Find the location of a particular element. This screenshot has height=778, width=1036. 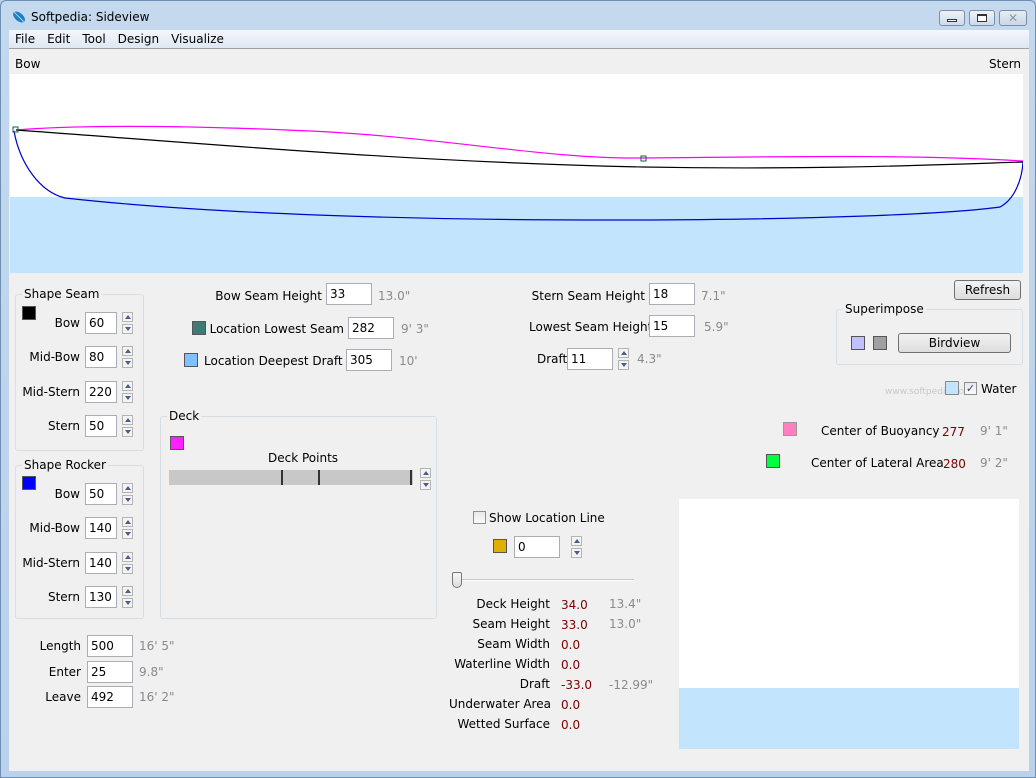

center-of-buoyancy-value: 277 is located at coordinates (953, 432).